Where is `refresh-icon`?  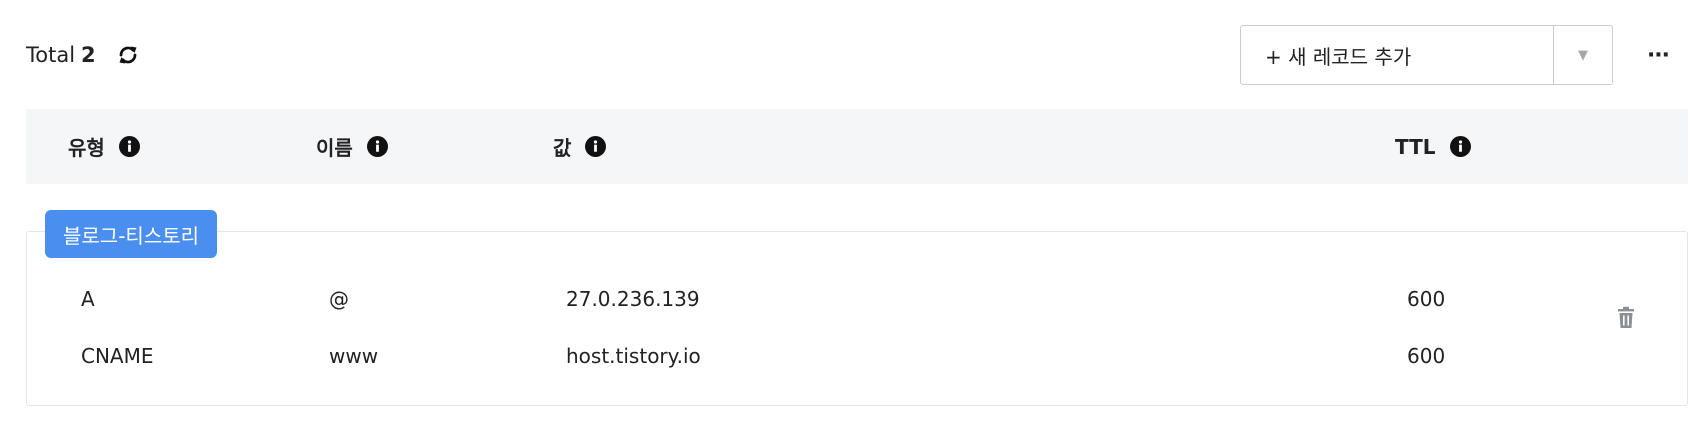 refresh-icon is located at coordinates (128, 55).